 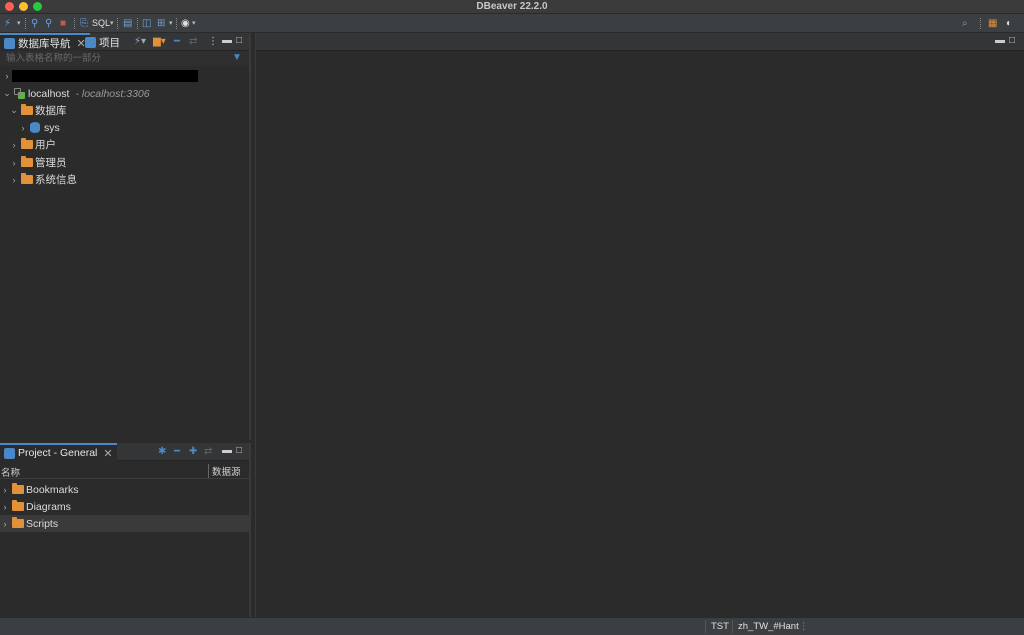 I want to click on tab-projects: 项目, so click(x=102, y=42).